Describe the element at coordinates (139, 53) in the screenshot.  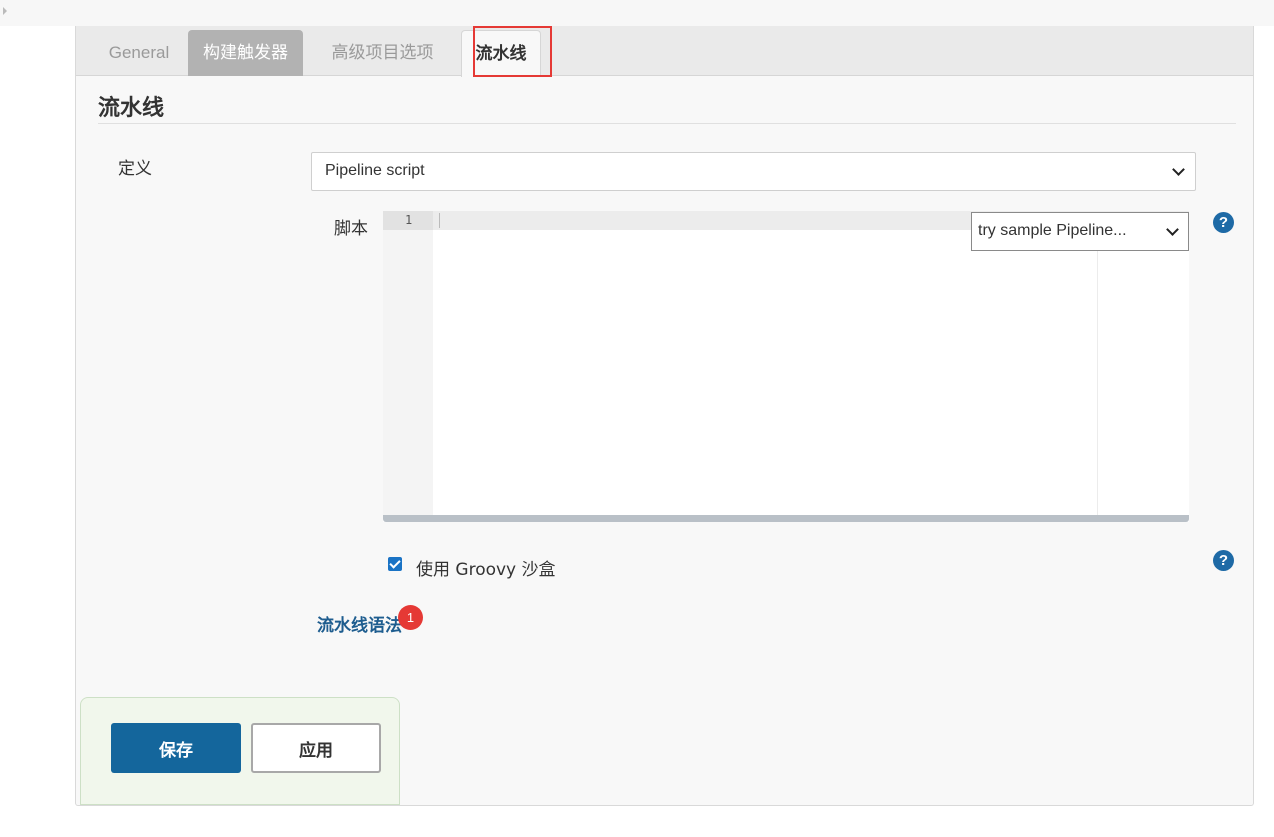
I see `tab-general: General` at that location.